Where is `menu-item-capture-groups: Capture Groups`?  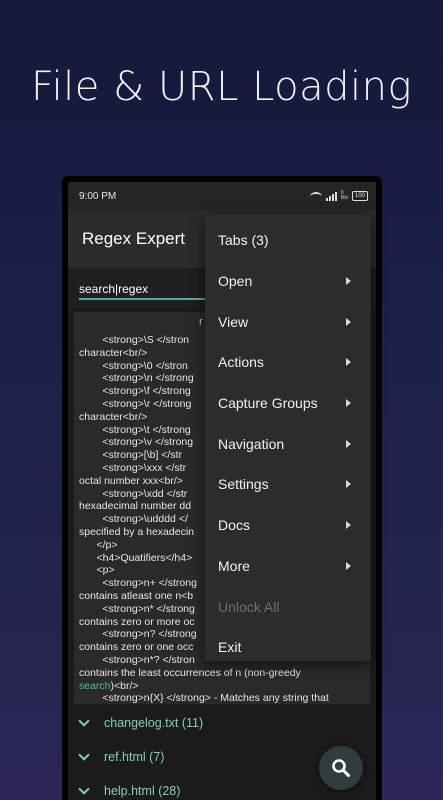
menu-item-capture-groups: Capture Groups is located at coordinates (288, 403).